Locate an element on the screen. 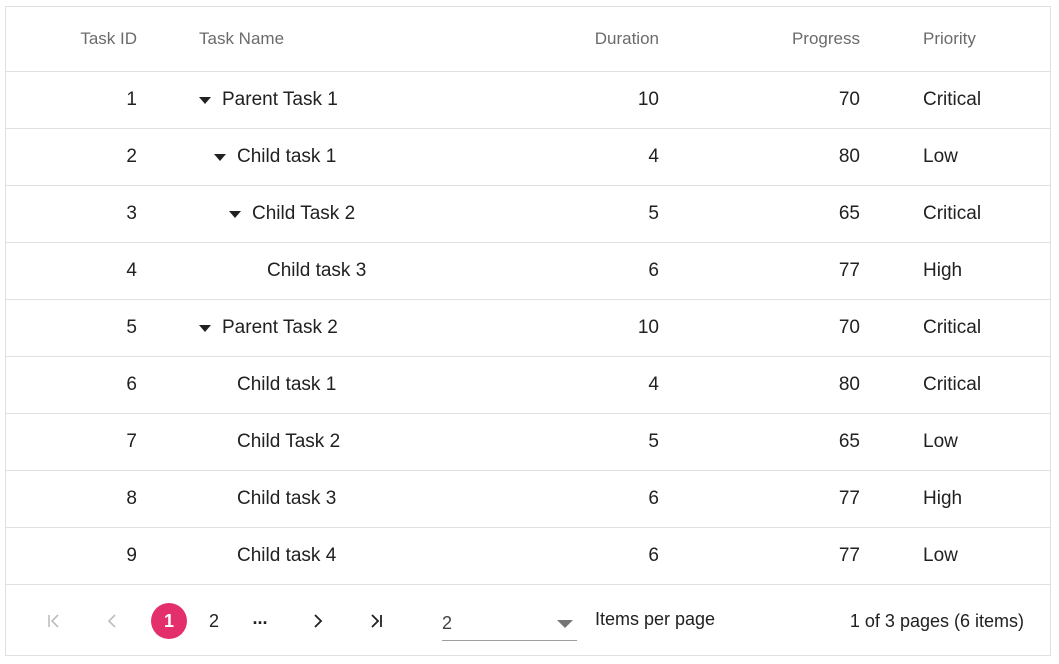  table-row: 5 Parent Task 2 10 70 Critical is located at coordinates (528, 328).